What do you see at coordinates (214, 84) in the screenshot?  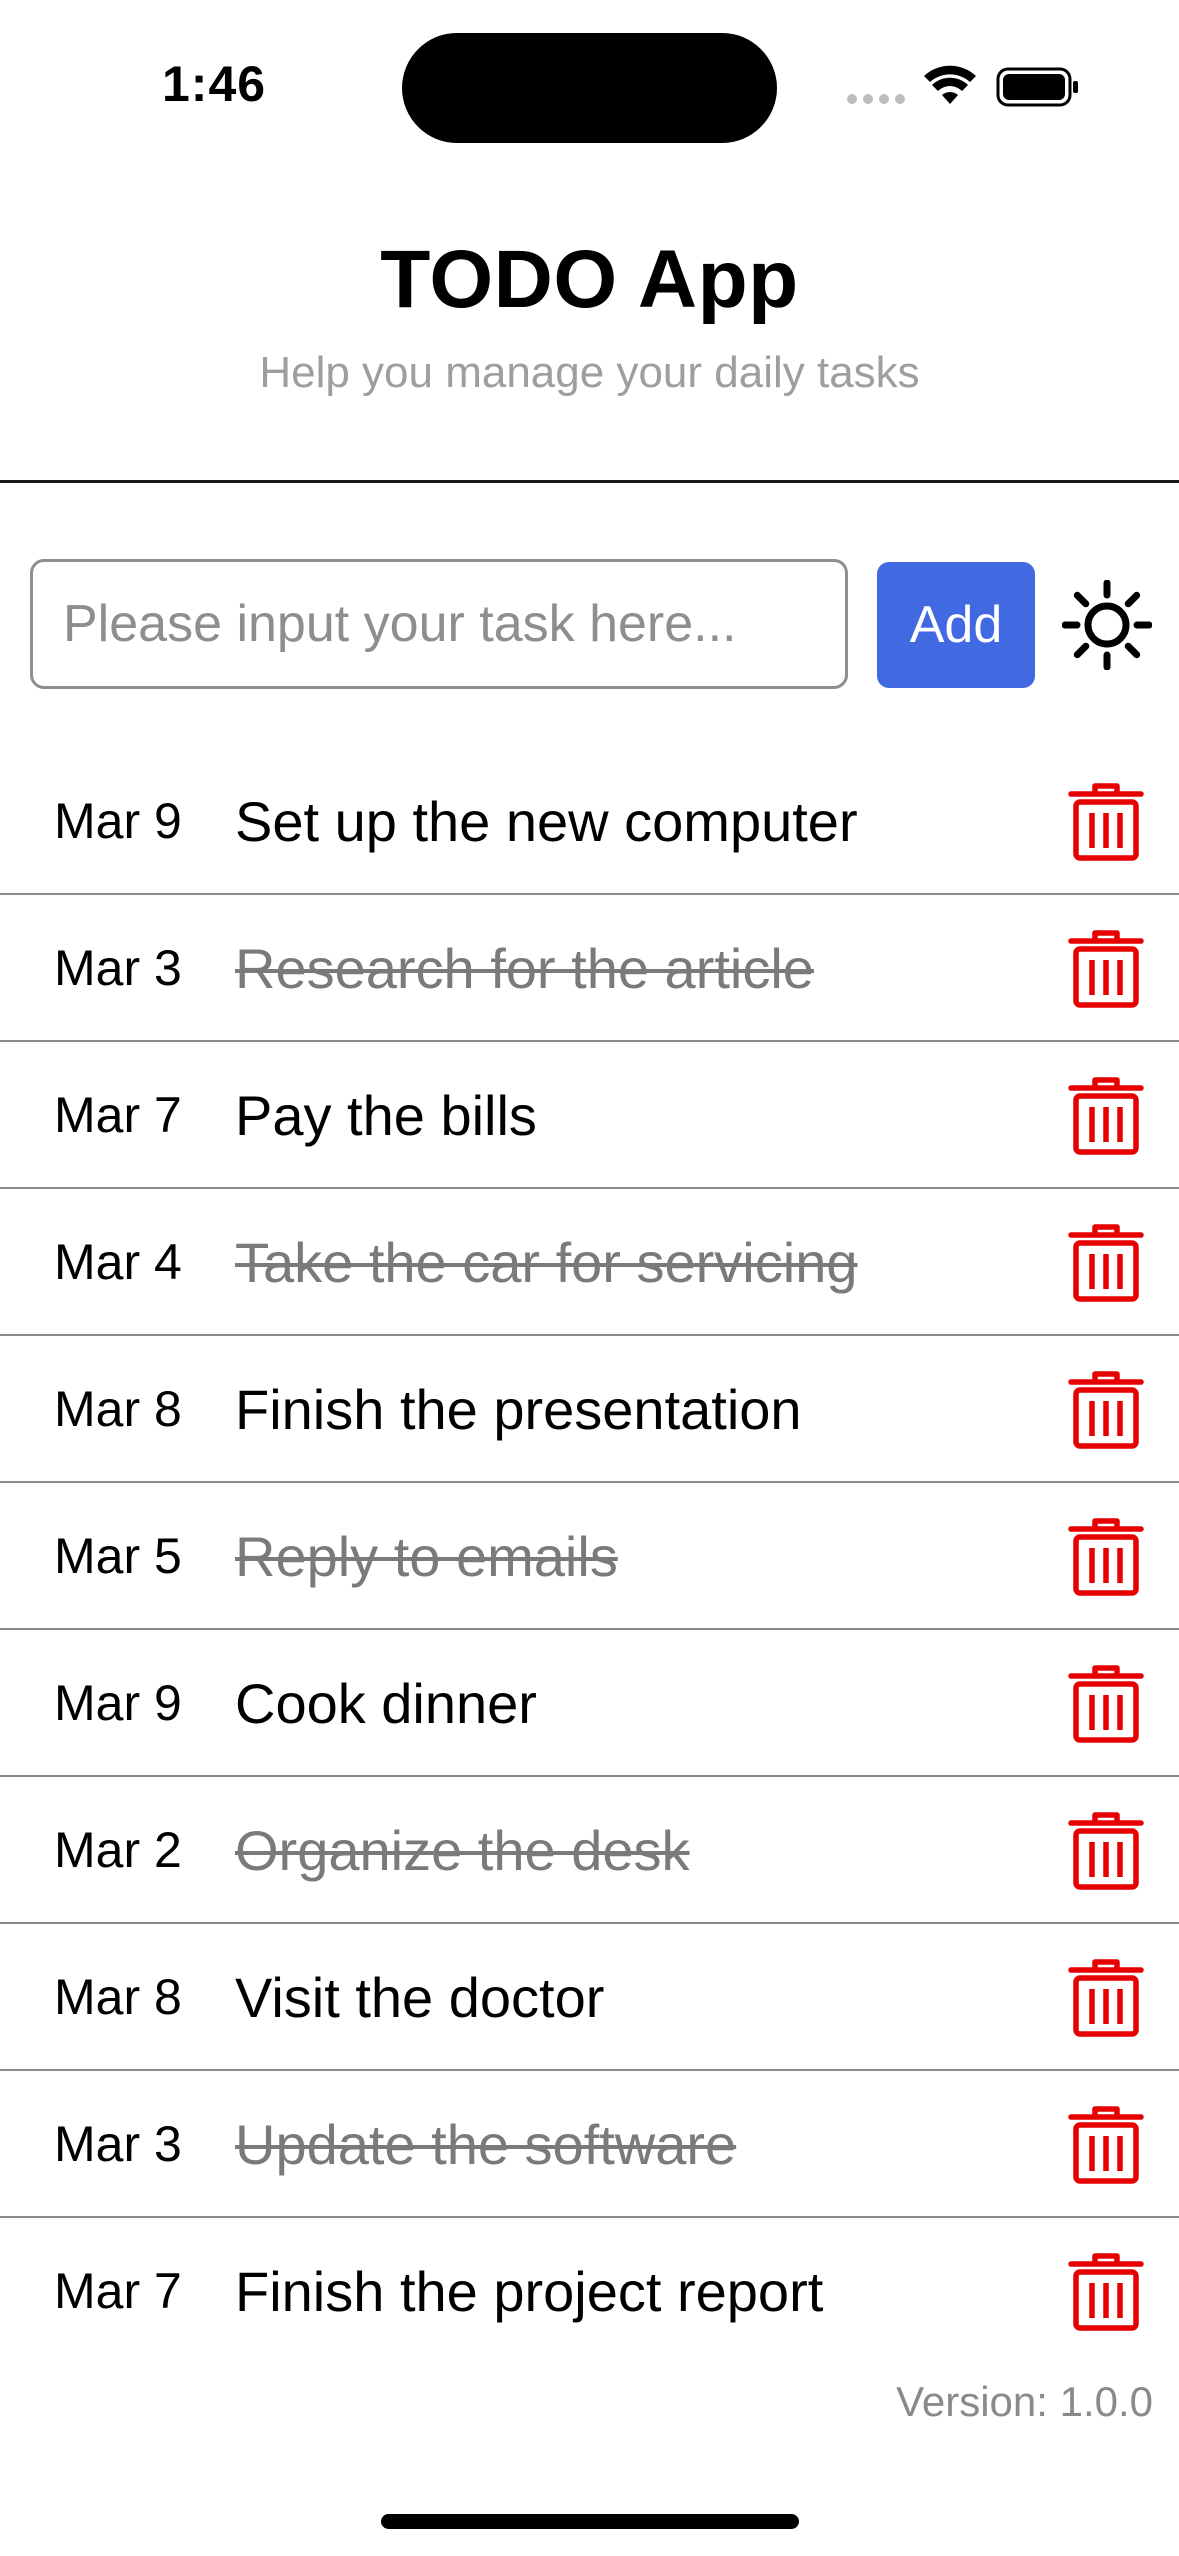 I see `status-time: 1:46` at bounding box center [214, 84].